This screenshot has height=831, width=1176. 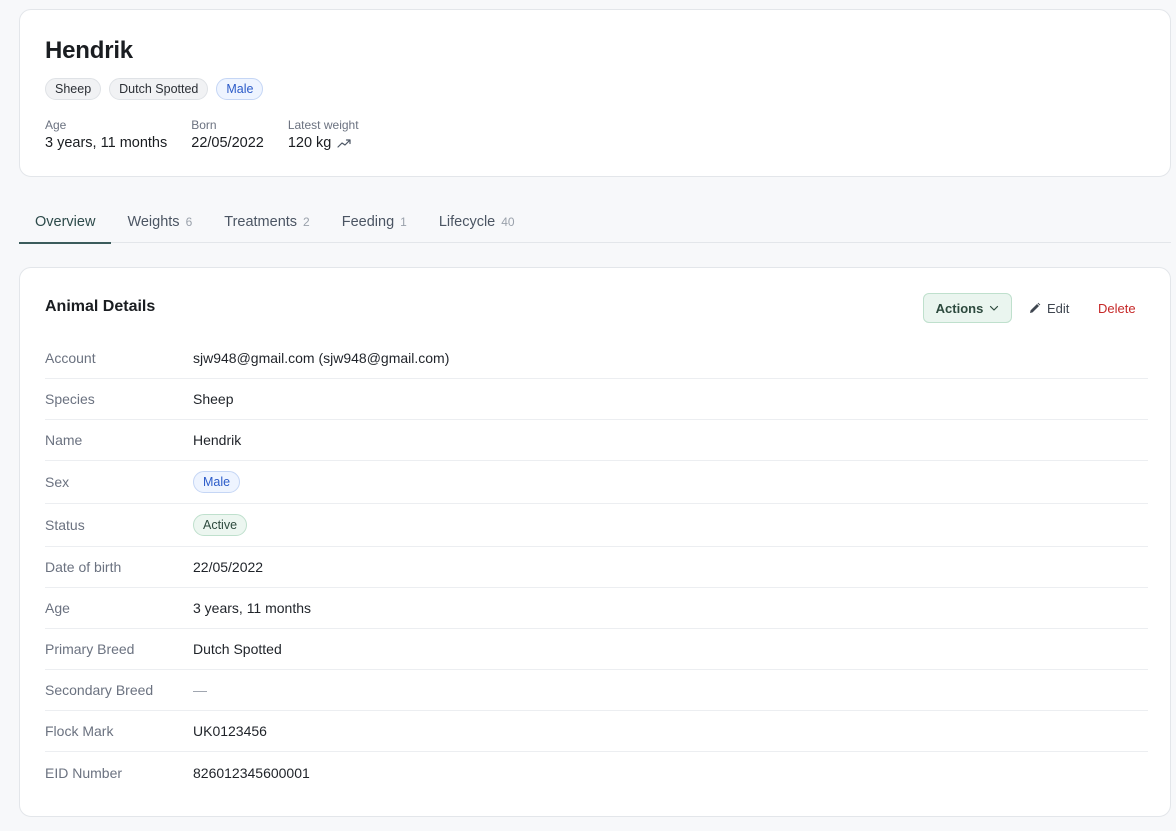 What do you see at coordinates (344, 143) in the screenshot?
I see `trending-up-icon` at bounding box center [344, 143].